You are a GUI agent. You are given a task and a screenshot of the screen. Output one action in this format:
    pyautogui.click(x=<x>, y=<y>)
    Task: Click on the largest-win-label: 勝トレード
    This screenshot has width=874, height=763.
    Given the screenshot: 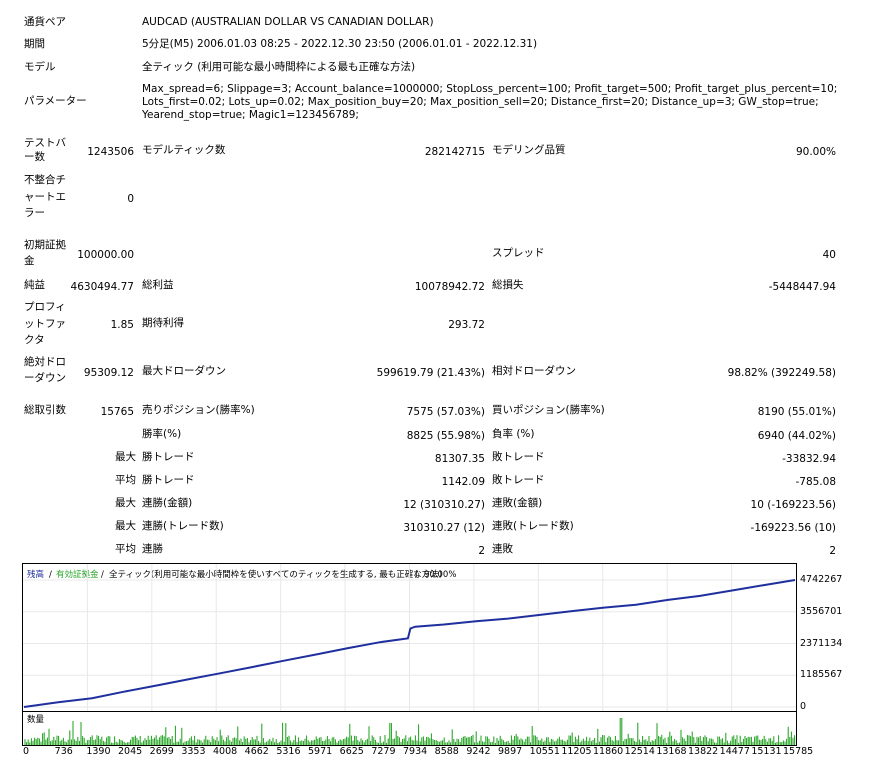 What is the action you would take?
    pyautogui.click(x=168, y=457)
    